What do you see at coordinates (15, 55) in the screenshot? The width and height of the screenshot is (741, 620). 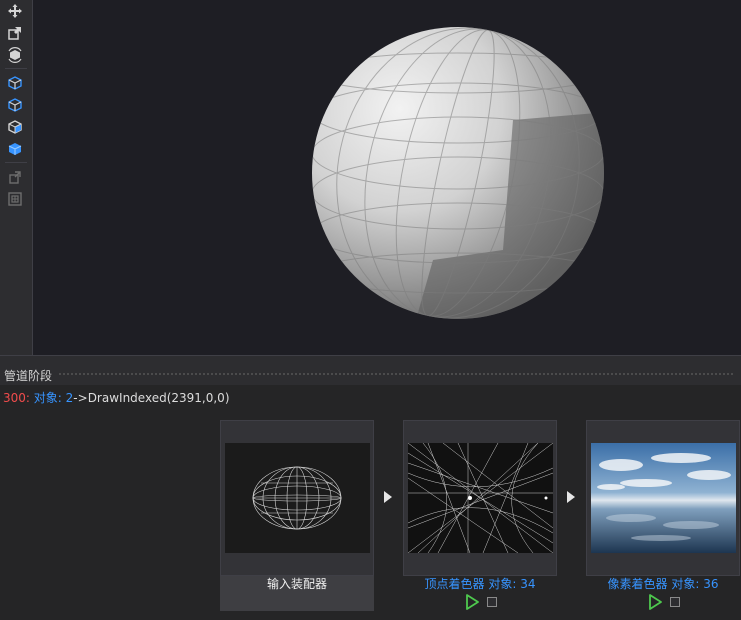 I see `rotate-icon` at bounding box center [15, 55].